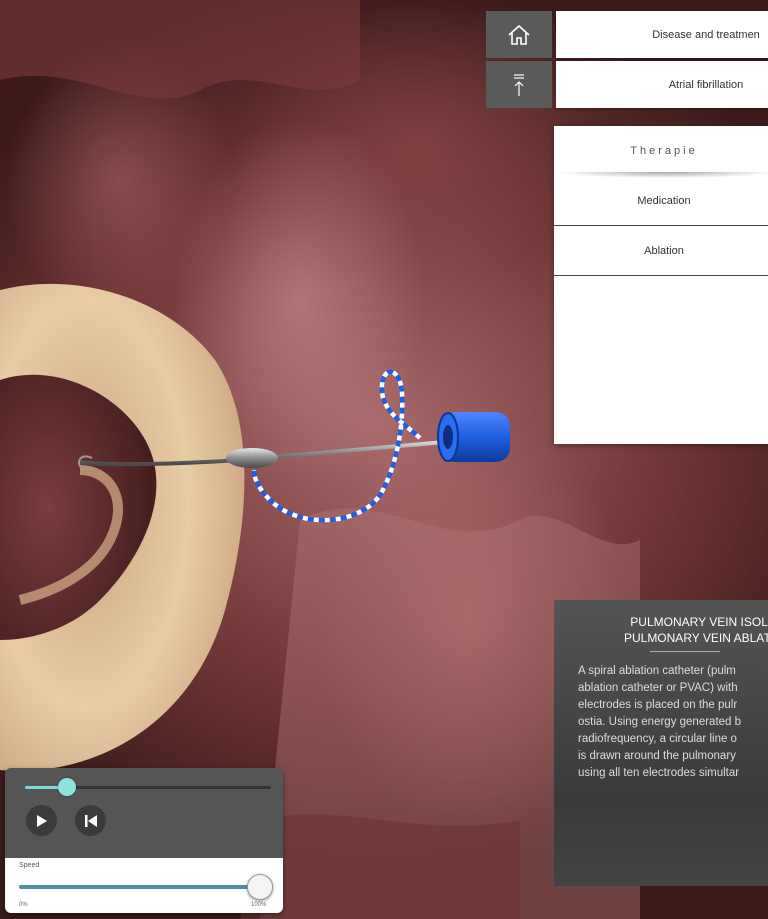  I want to click on play-button, so click(41, 820).